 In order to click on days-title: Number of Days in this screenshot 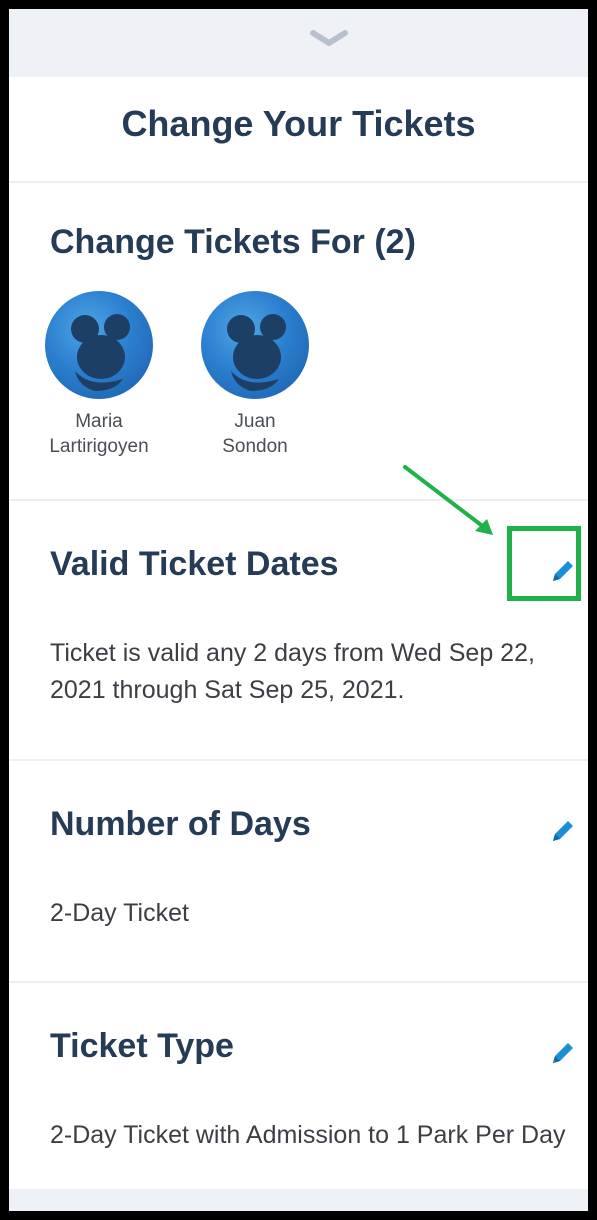, I will do `click(180, 824)`.